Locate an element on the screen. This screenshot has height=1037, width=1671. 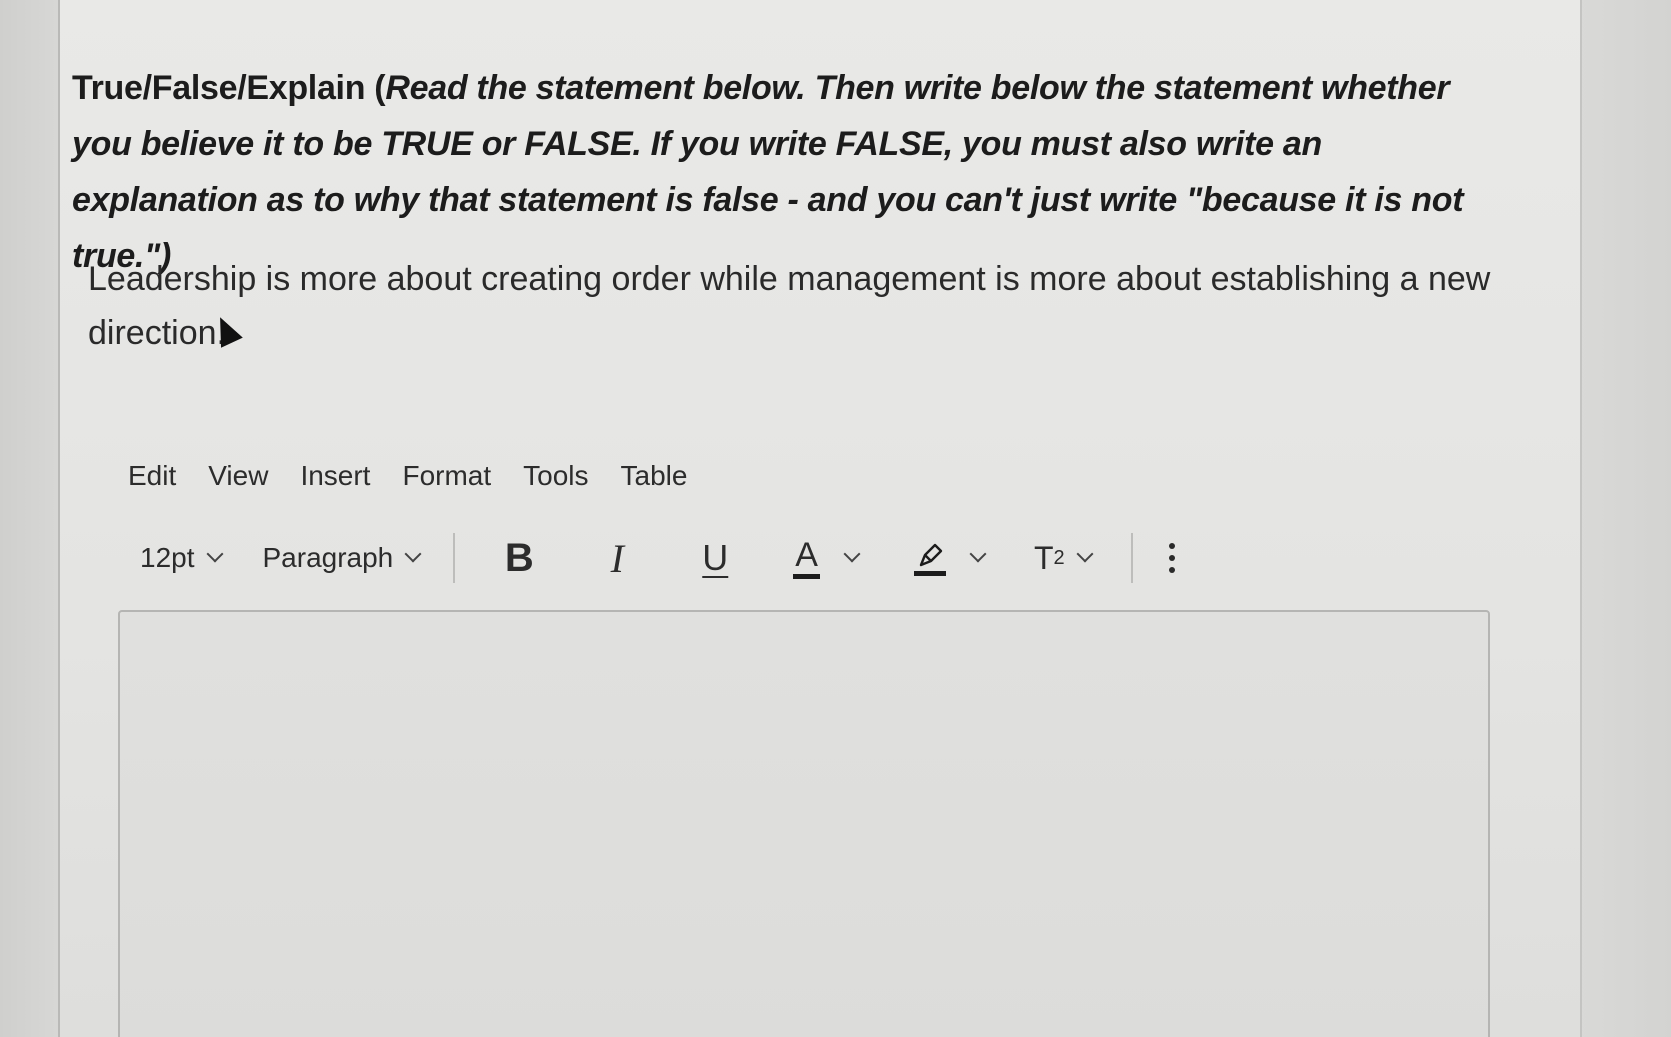
pen-icon is located at coordinates (931, 554).